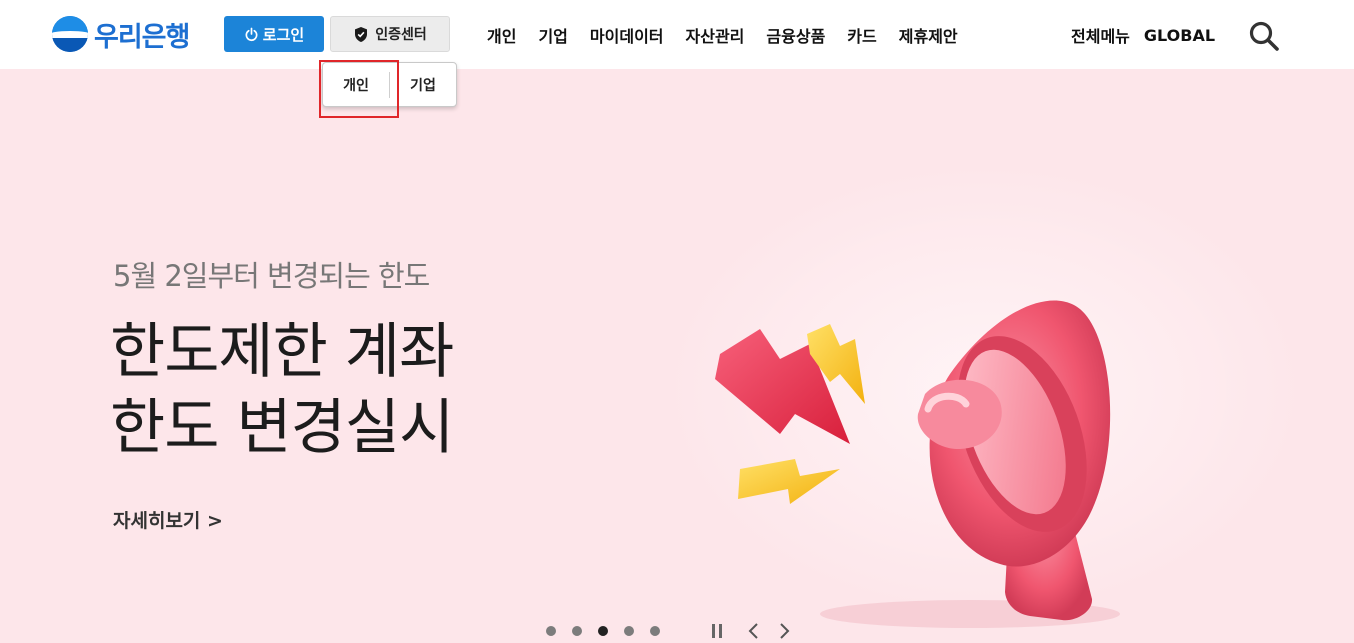 The height and width of the screenshot is (643, 1354). Describe the element at coordinates (715, 35) in the screenshot. I see `nav-item-asset-management: 자산관리` at that location.